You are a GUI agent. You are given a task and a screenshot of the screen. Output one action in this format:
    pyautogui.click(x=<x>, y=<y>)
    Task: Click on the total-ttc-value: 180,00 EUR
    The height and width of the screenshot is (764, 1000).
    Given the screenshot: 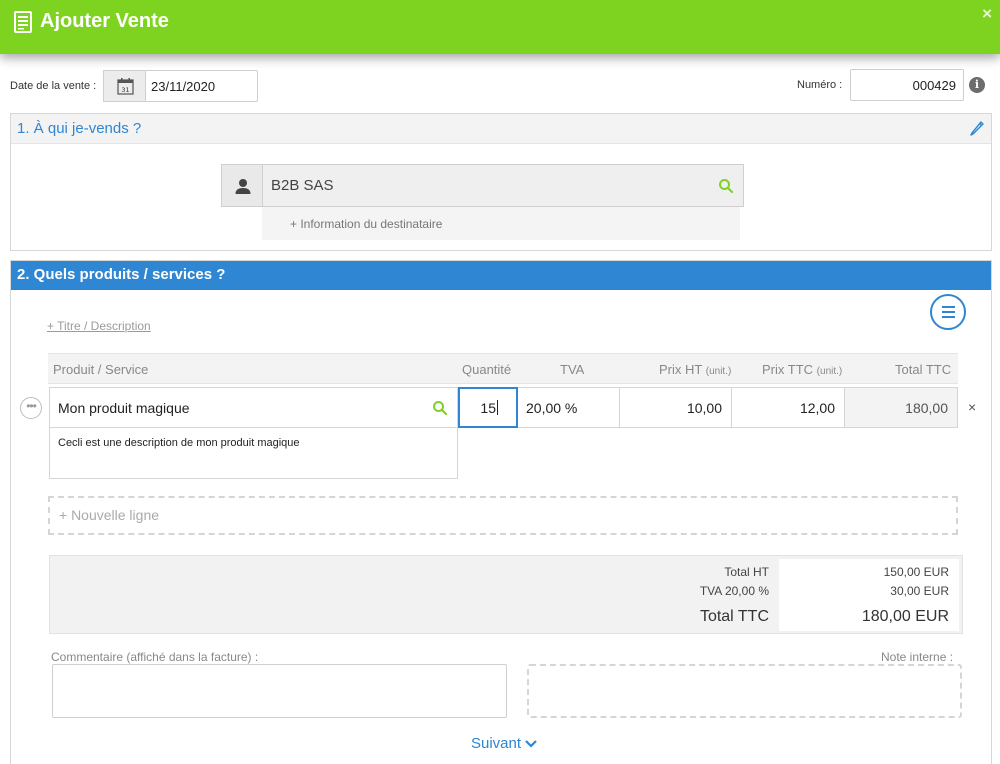 What is the action you would take?
    pyautogui.click(x=905, y=616)
    